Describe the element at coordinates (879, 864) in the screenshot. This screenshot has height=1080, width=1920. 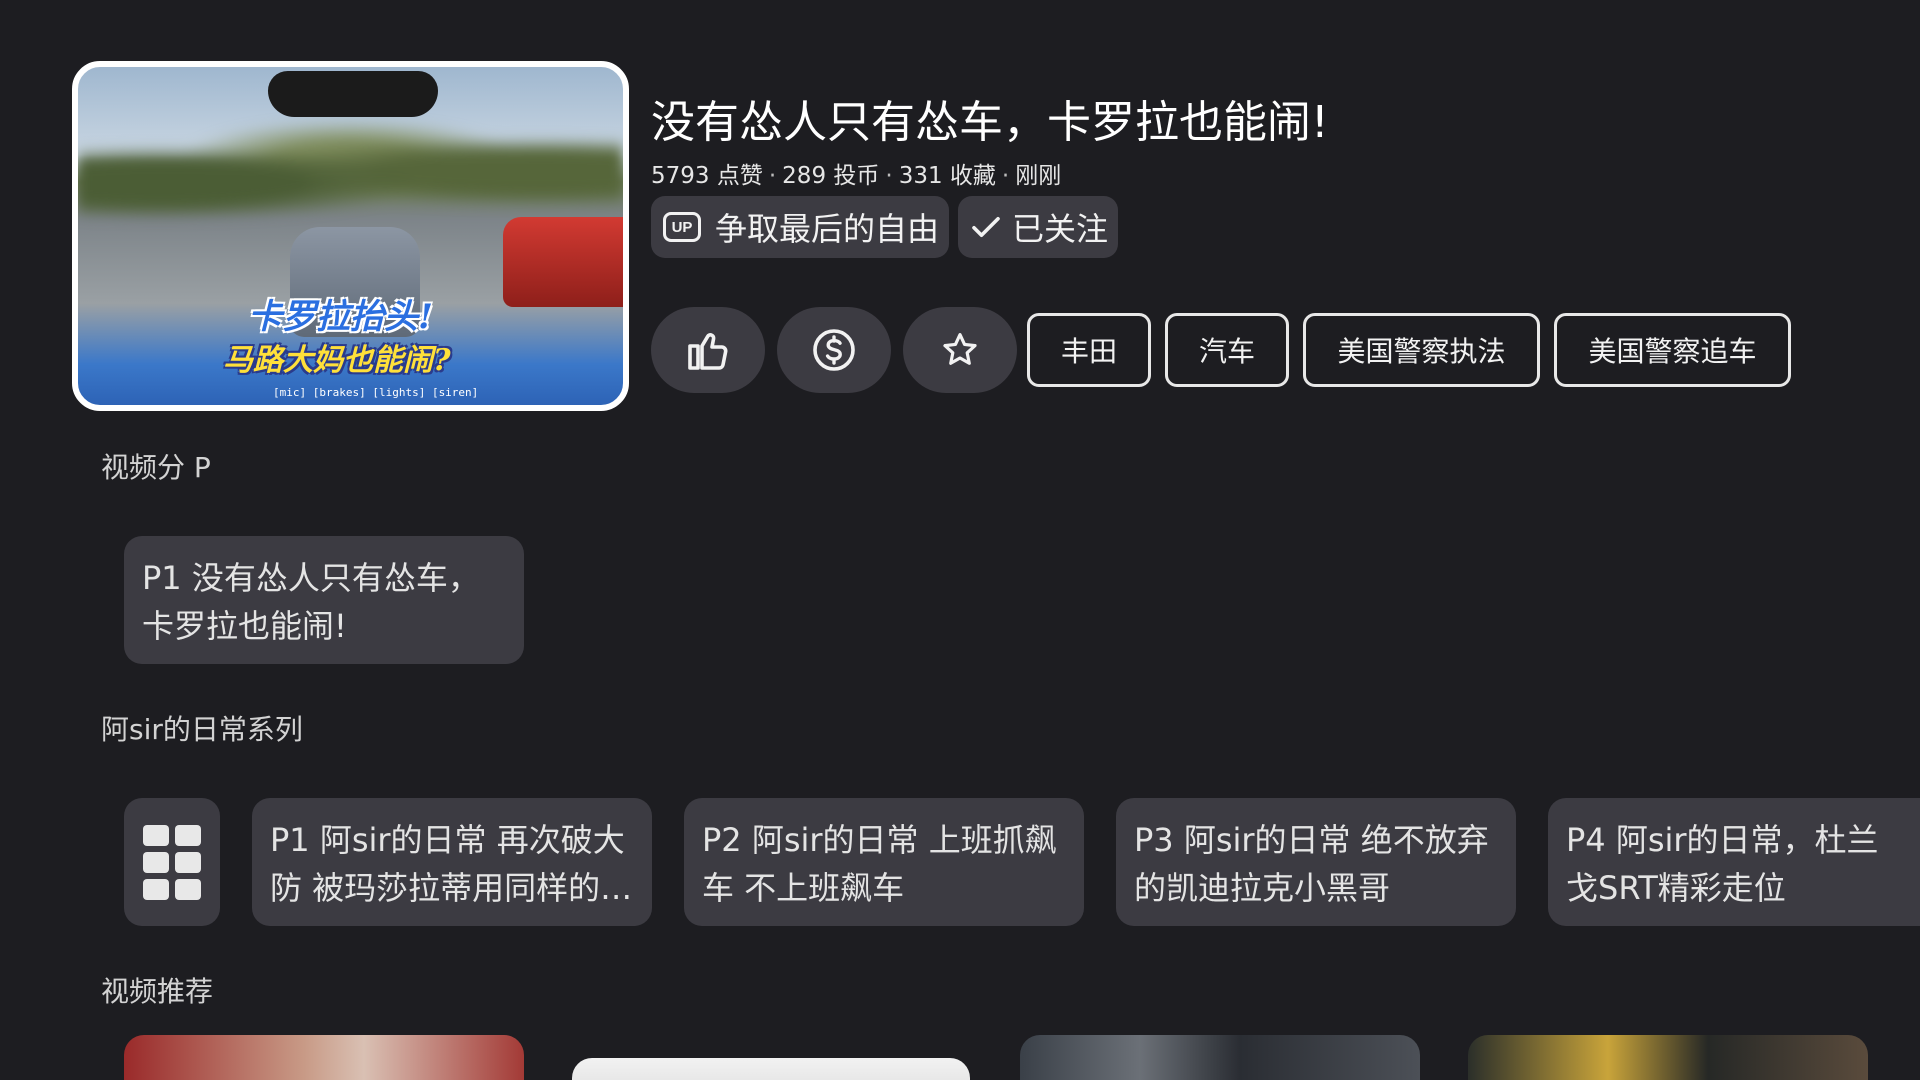
I see `series-item-label: P2 阿sir的日常 上班抓飙车 不上班飙车` at that location.